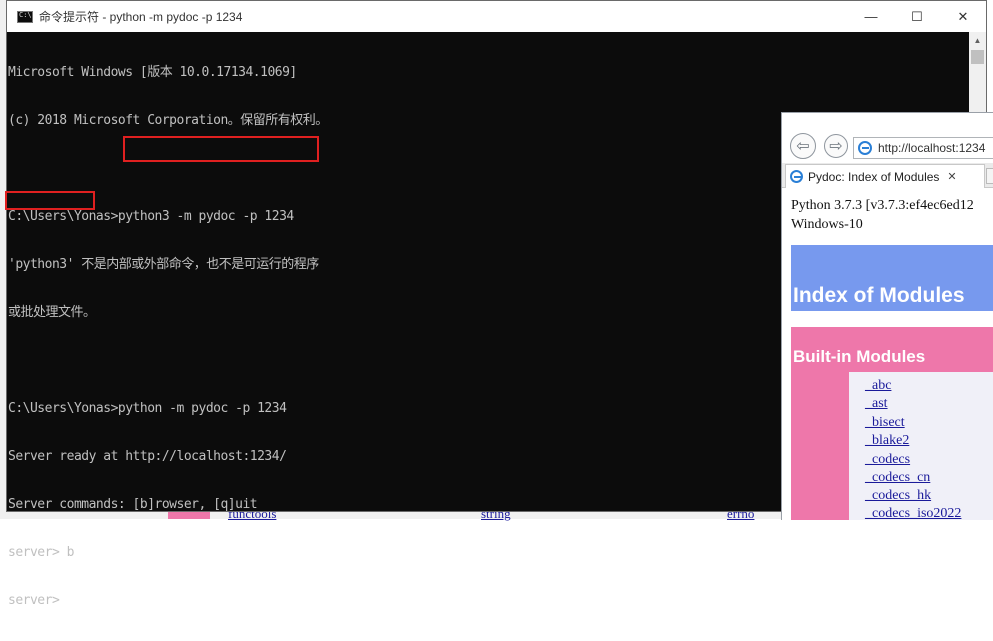 This screenshot has width=993, height=641. What do you see at coordinates (141, 17) in the screenshot?
I see `console-title: 命令提示符 - python -m pydoc -p 1234` at bounding box center [141, 17].